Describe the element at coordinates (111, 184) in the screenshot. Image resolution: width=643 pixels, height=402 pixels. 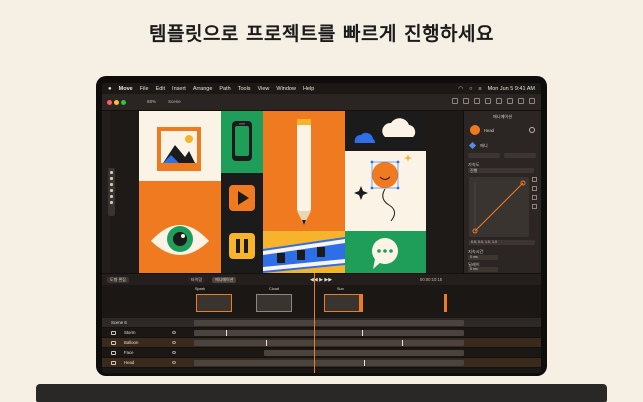
I see `rectangle-tool-icon` at that location.